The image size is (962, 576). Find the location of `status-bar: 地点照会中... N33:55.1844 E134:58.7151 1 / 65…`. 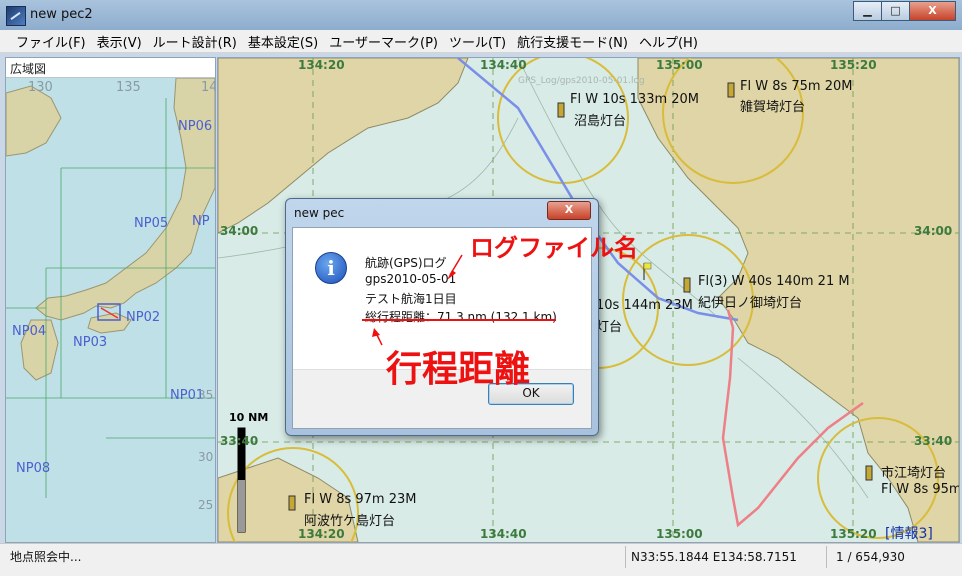

status-bar: 地点照会中... N33:55.1844 E134:58.7151 1 / 65… is located at coordinates (481, 559).